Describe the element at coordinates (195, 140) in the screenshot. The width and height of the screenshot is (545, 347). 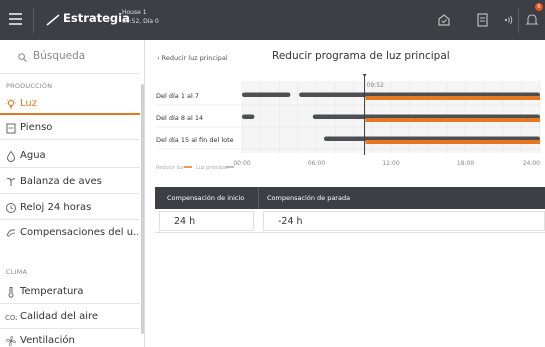
I see `row-label: Del día 15 al fin del lote` at that location.